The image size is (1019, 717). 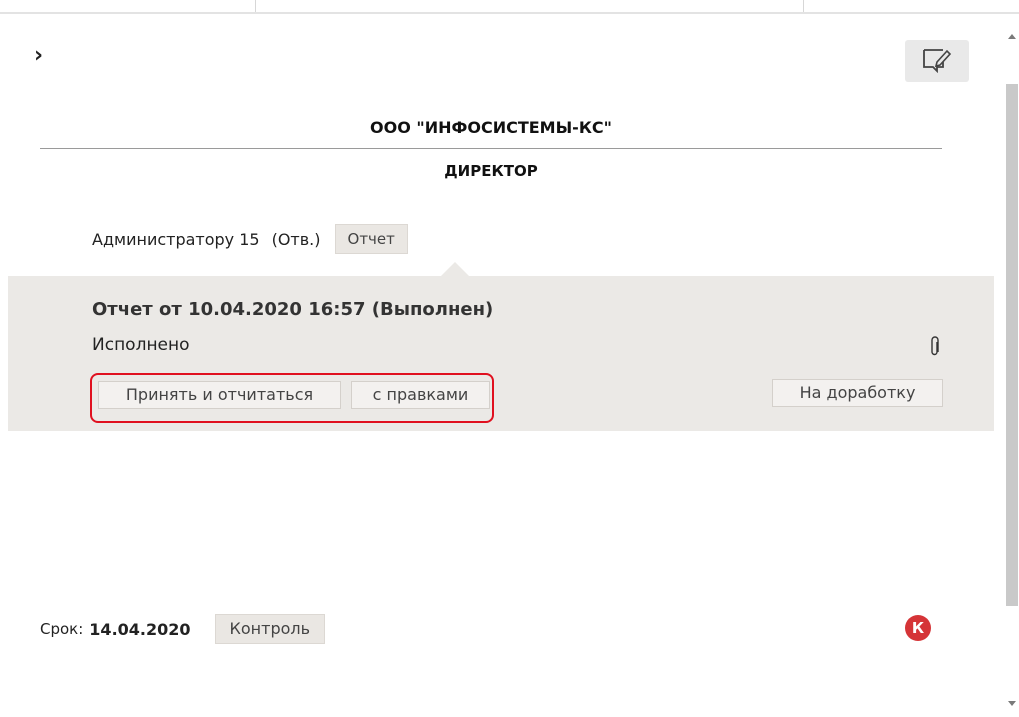 I want to click on report-header: Отчет от 10.04.2020 16:57 (Выполнен), so click(x=293, y=309).